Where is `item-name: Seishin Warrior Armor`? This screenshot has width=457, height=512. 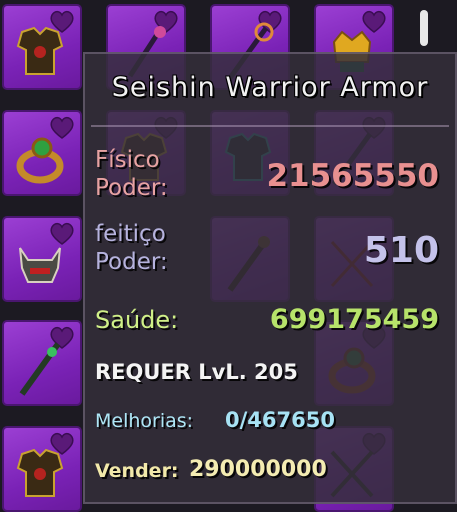 item-name: Seishin Warrior Armor is located at coordinates (270, 87).